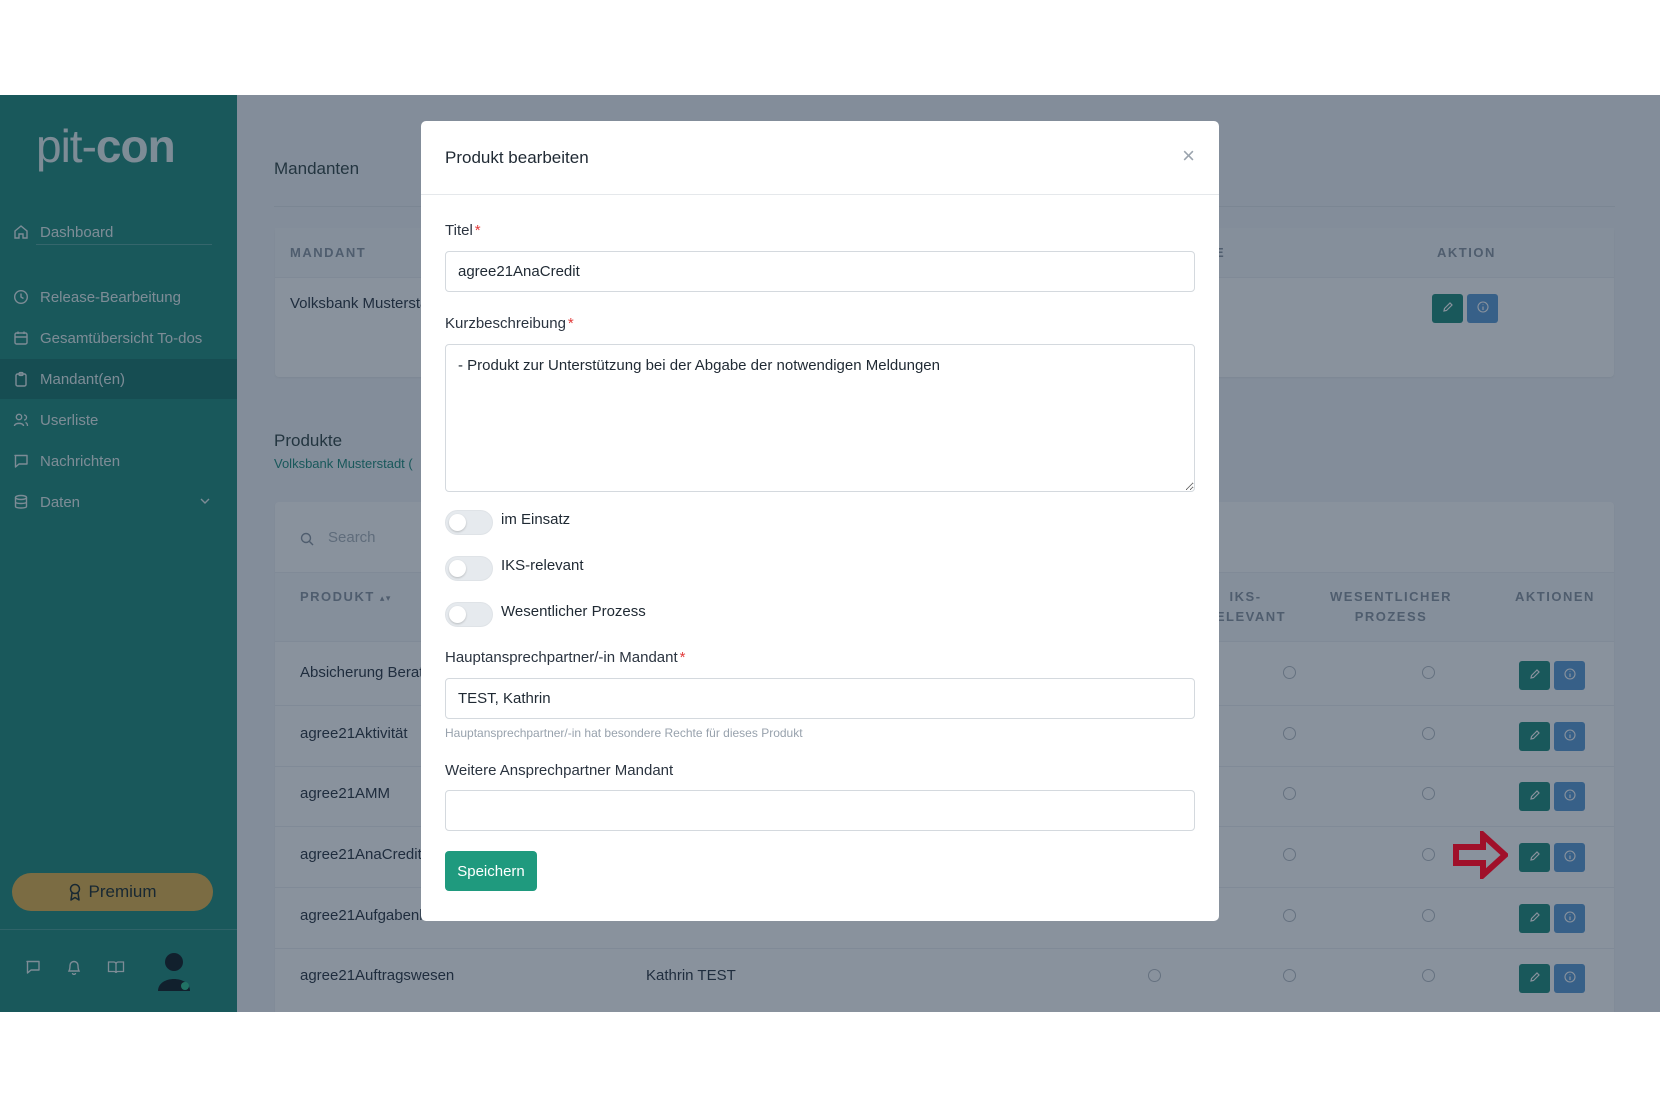  What do you see at coordinates (820, 271) in the screenshot?
I see `titel-input` at bounding box center [820, 271].